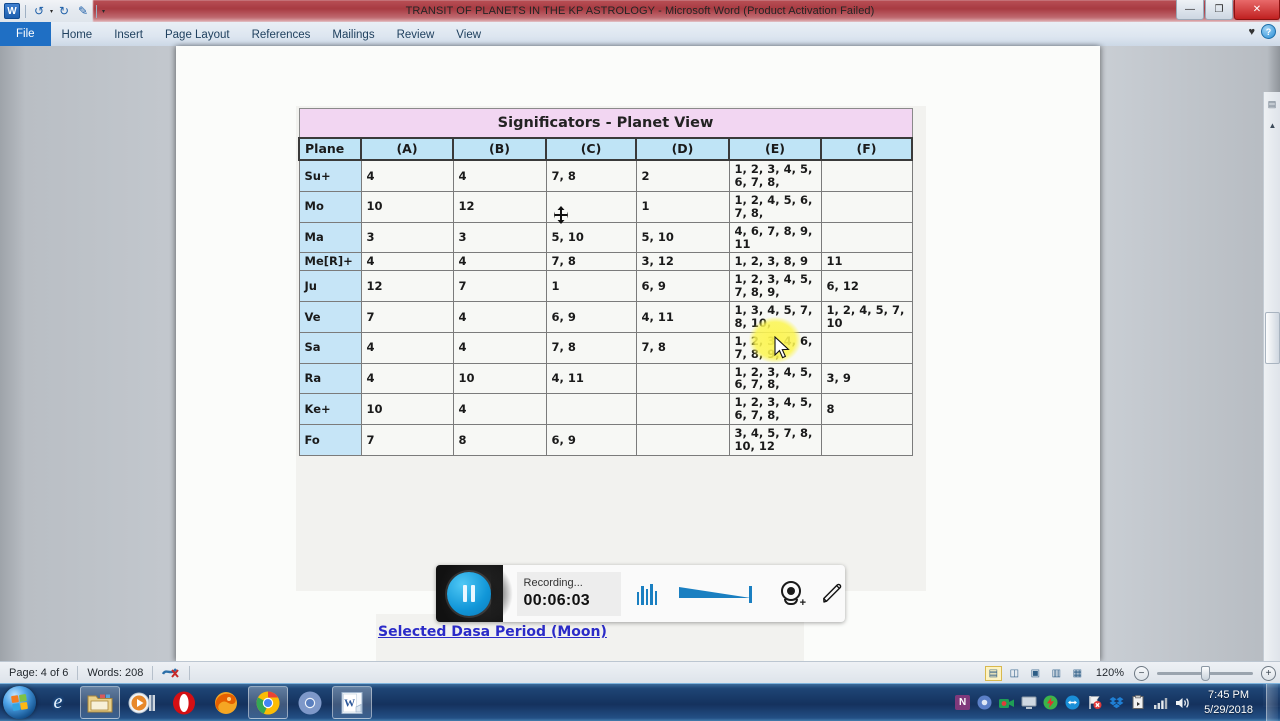  I want to click on webcam-add-icon: +, so click(792, 594).